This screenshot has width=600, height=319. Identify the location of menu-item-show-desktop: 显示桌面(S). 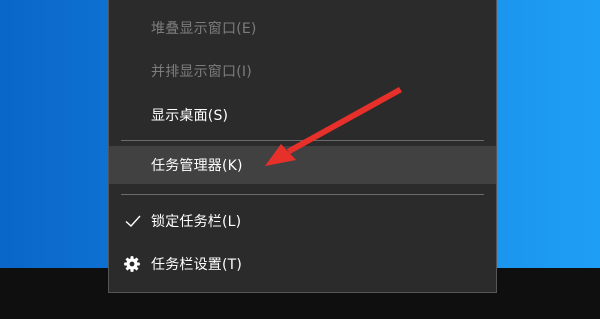
(302, 115).